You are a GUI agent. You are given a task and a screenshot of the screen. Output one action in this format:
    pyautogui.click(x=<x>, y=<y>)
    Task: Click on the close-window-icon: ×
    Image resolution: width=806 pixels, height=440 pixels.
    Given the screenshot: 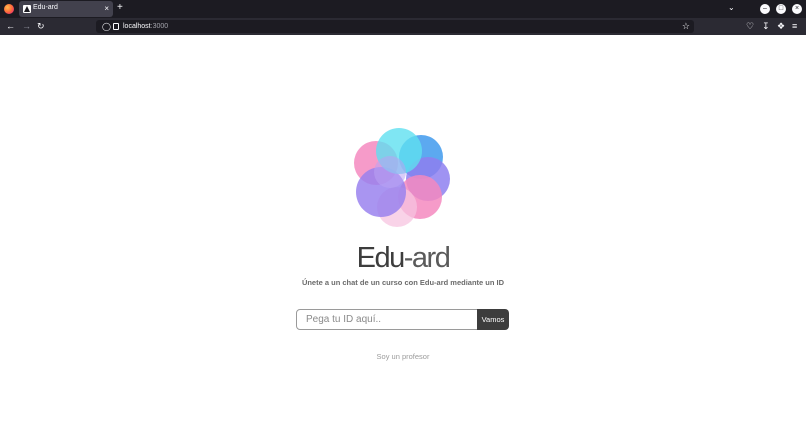 What is the action you would take?
    pyautogui.click(x=797, y=9)
    